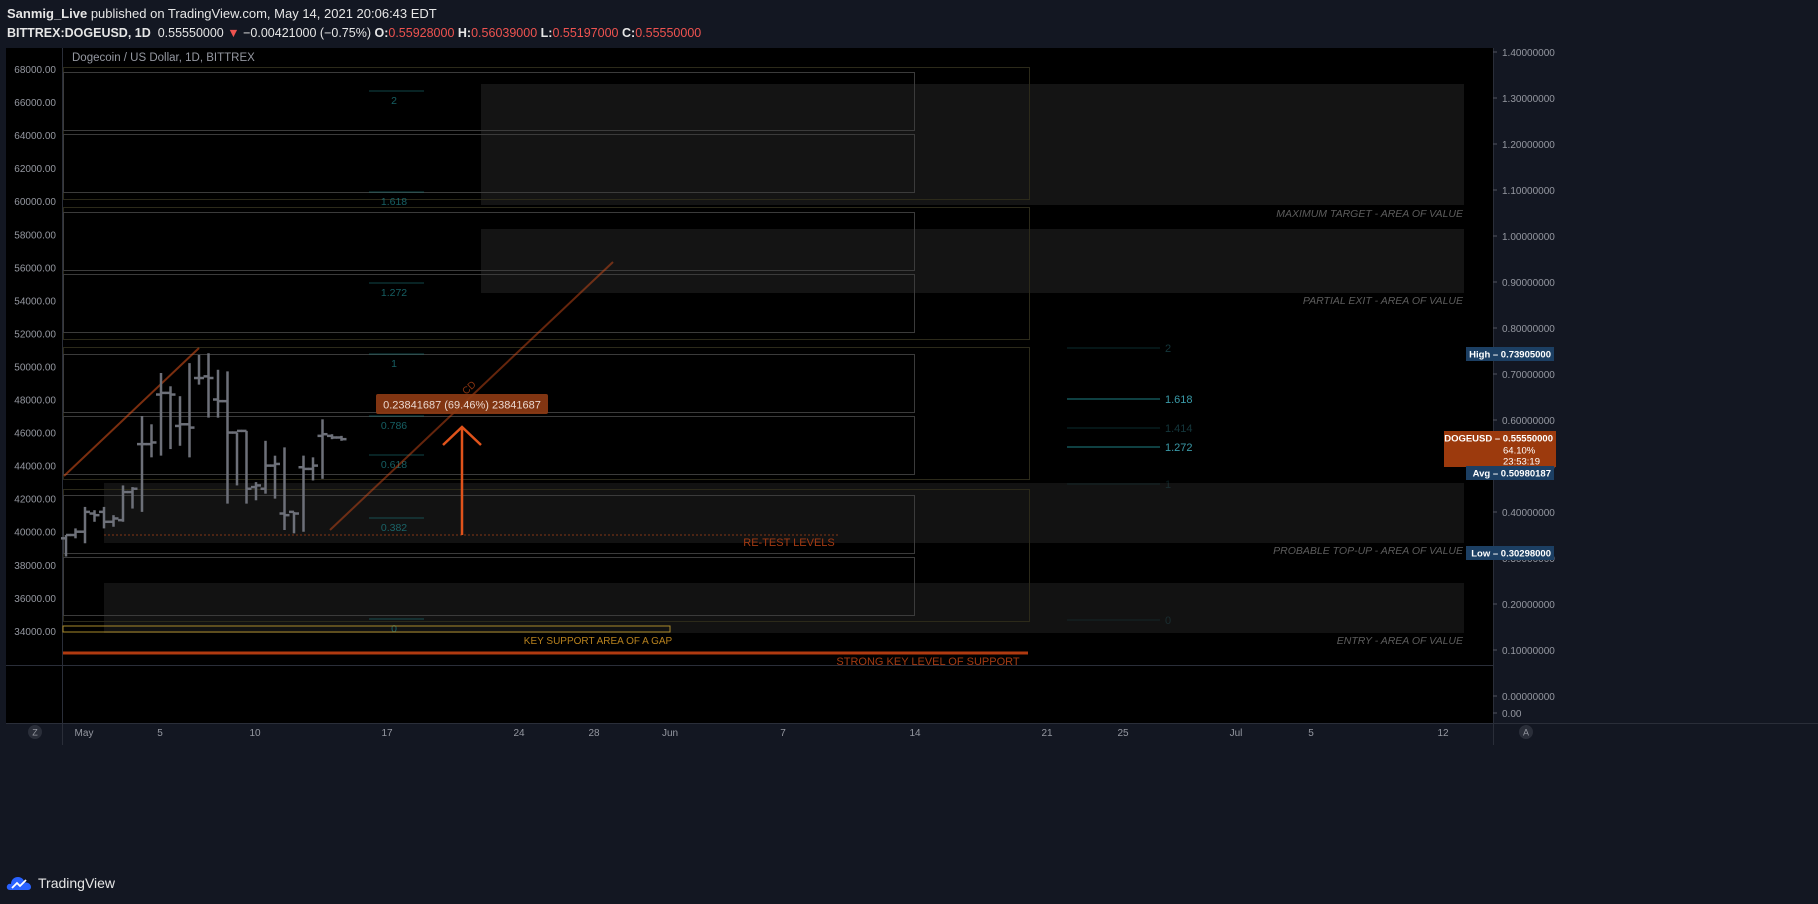 Image resolution: width=1818 pixels, height=904 pixels. Describe the element at coordinates (394, 364) in the screenshot. I see `fib-level-label: 1` at that location.